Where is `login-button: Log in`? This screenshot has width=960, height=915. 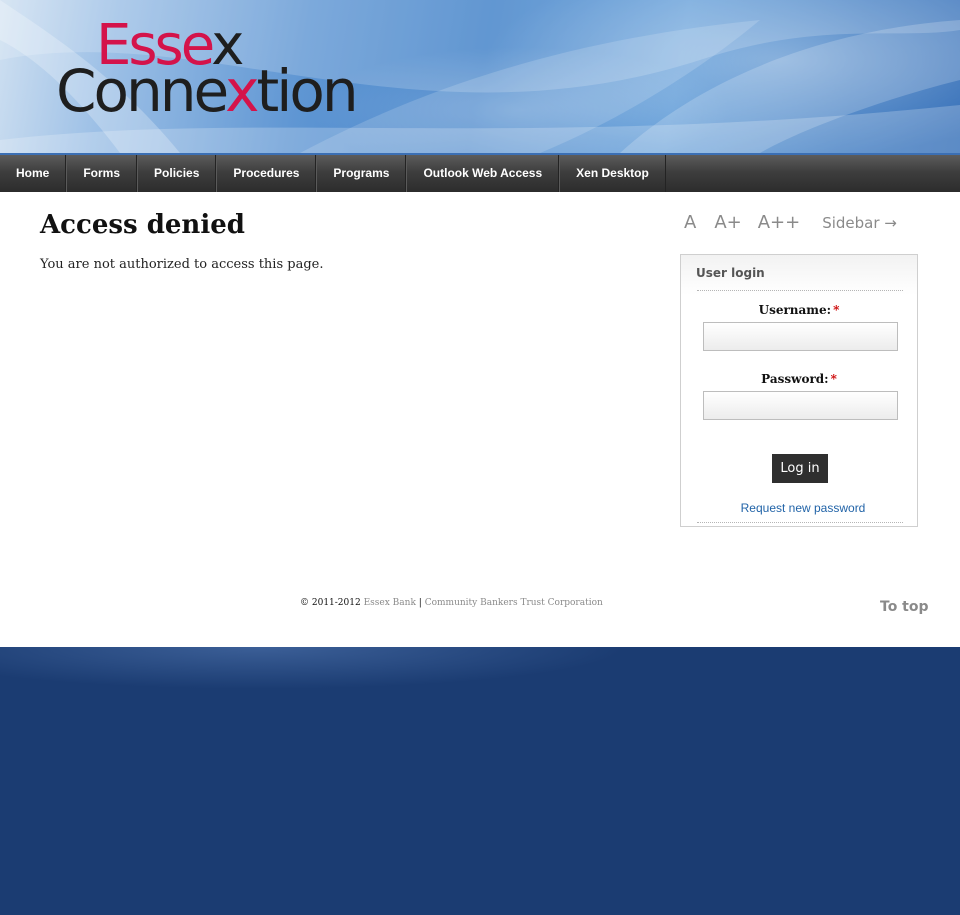 login-button: Log in is located at coordinates (800, 468).